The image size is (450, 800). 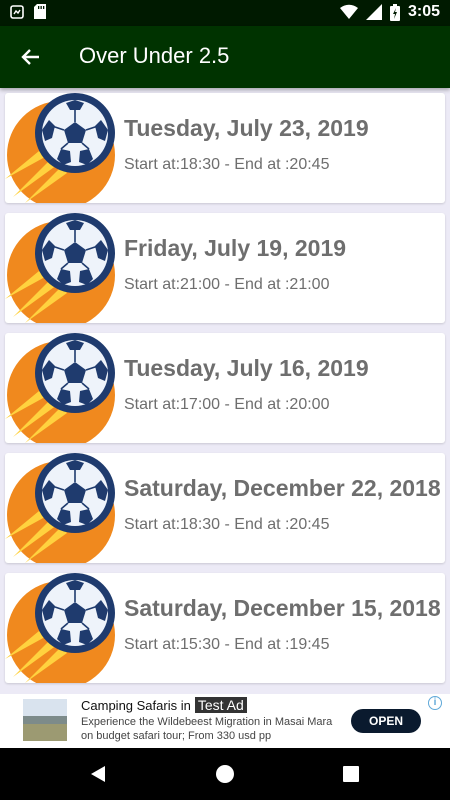 I want to click on battery-icon, so click(x=394, y=12).